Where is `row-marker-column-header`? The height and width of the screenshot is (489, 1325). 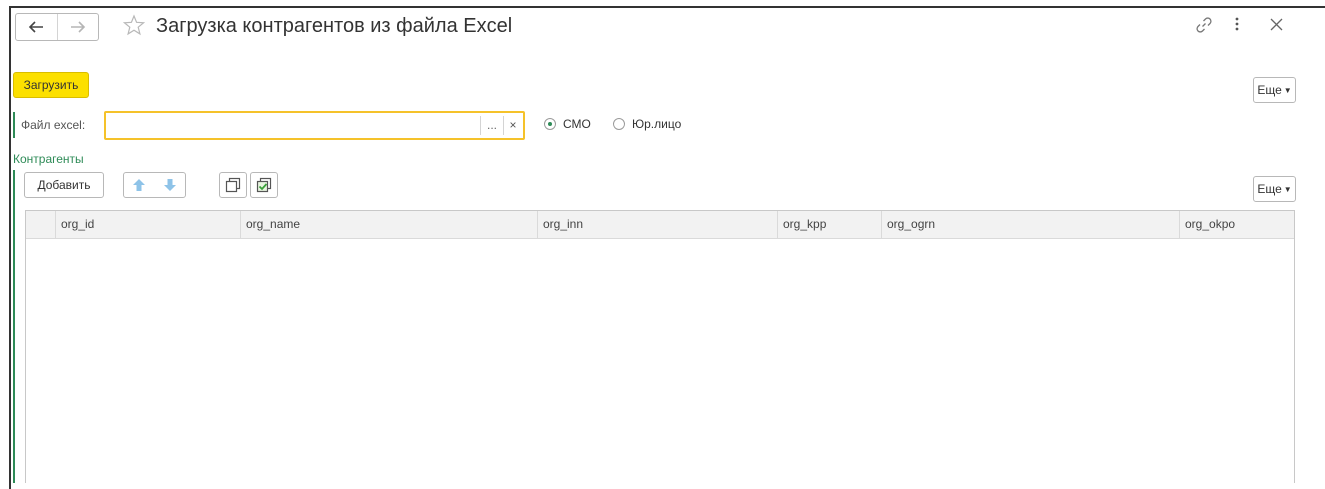
row-marker-column-header is located at coordinates (41, 224).